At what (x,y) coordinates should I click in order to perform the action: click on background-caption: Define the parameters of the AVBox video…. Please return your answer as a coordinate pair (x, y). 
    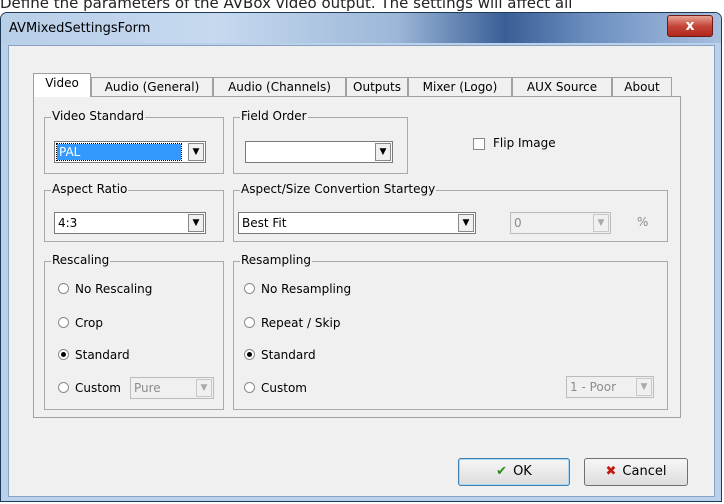
    Looking at the image, I should click on (286, 6).